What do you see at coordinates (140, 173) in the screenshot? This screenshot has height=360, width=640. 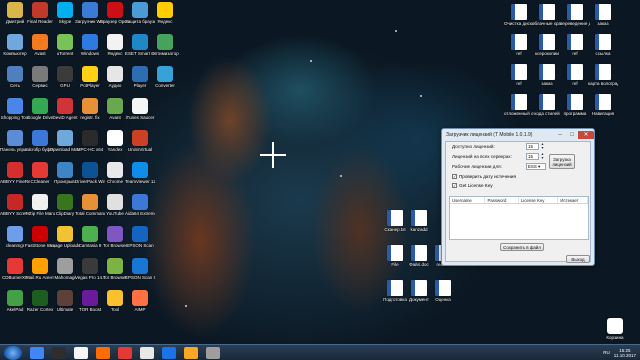 I see `desktop-icon: TeamViewer 12 x64` at bounding box center [140, 173].